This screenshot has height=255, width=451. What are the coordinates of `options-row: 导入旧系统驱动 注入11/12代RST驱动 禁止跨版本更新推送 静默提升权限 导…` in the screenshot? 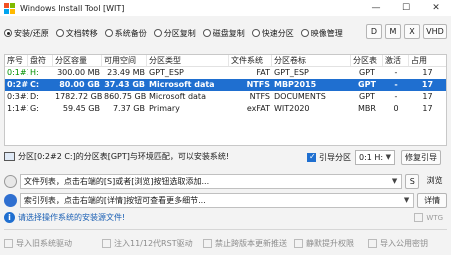 It's located at (225, 243).